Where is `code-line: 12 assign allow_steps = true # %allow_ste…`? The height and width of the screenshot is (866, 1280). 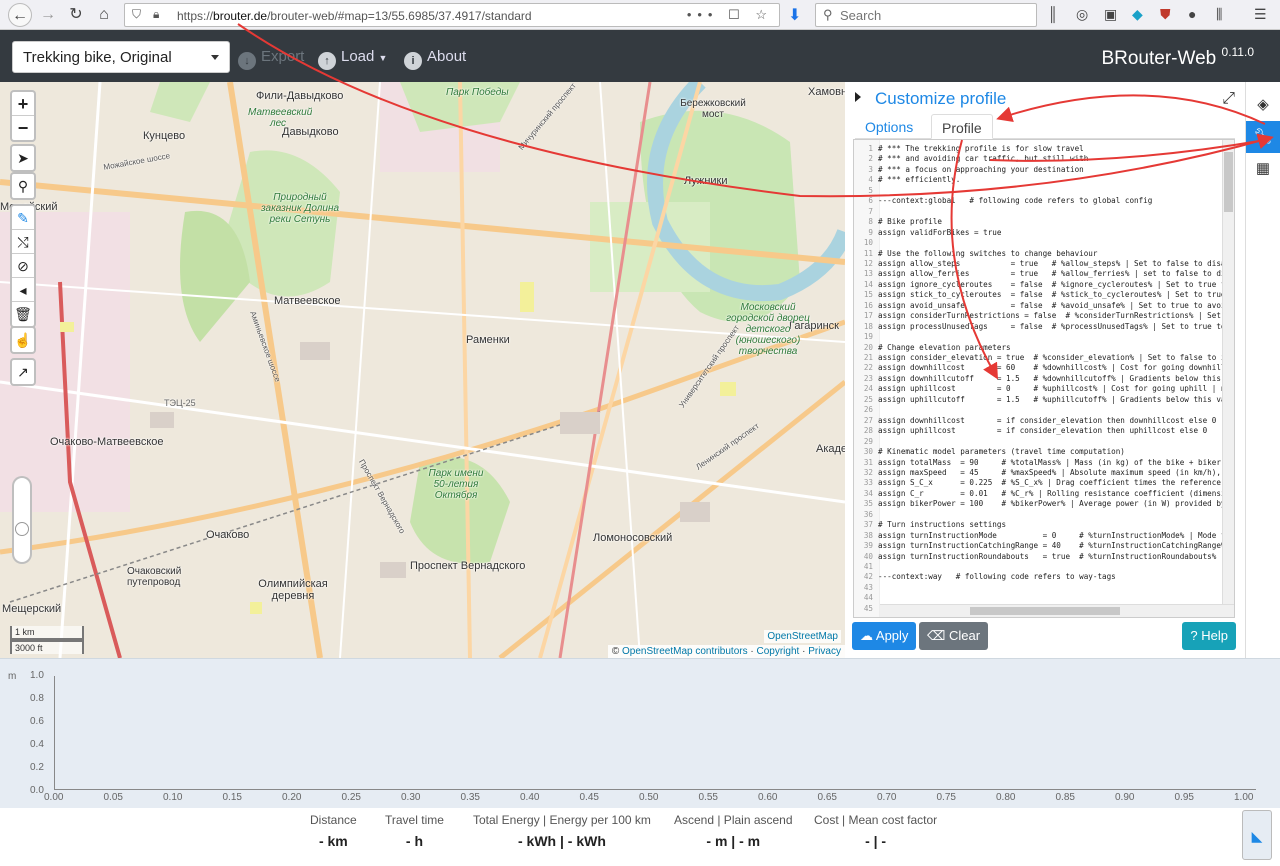
code-line: 12 assign allow_steps = true # %allow_ste… is located at coordinates (1039, 264).